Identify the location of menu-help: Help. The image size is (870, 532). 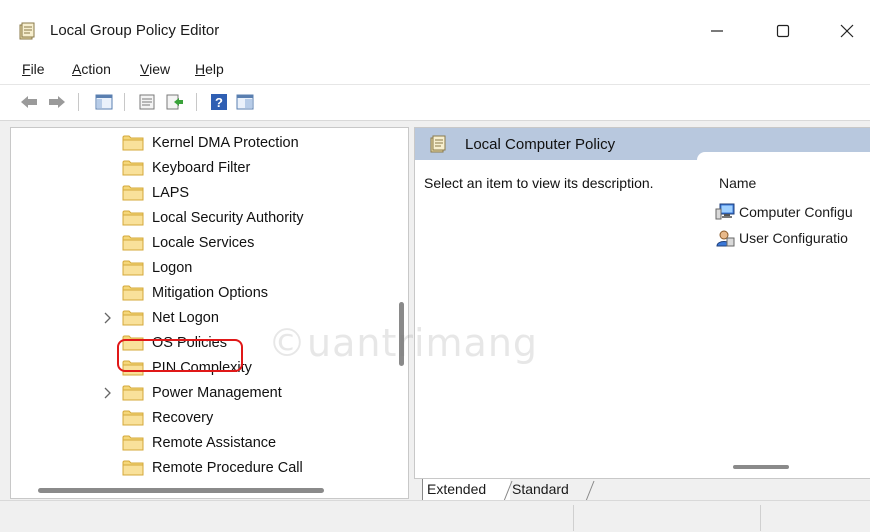
(209, 69).